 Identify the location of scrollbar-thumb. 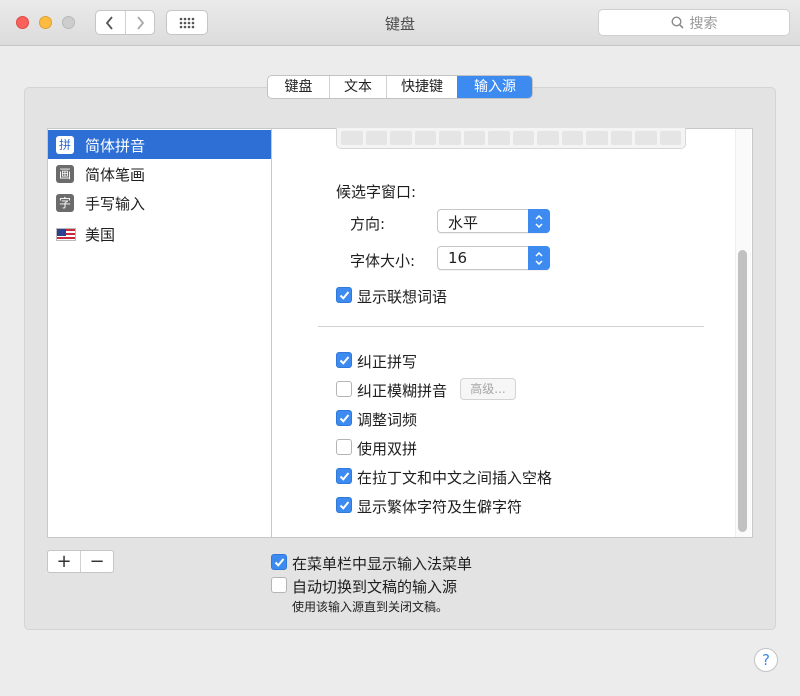
(742, 391).